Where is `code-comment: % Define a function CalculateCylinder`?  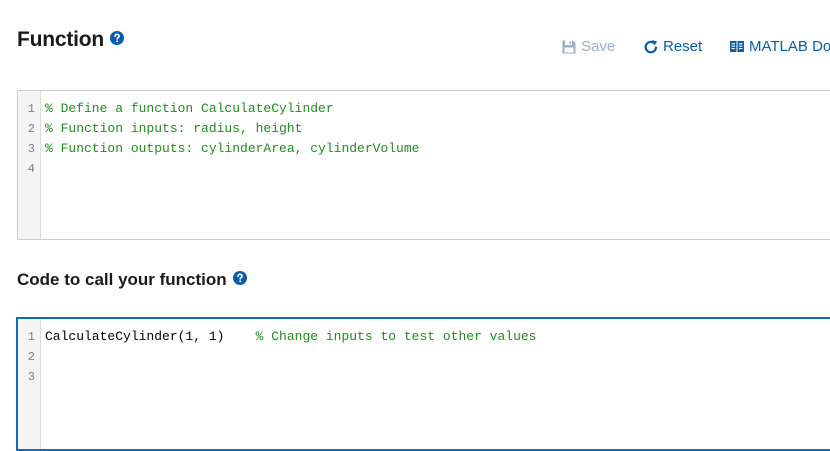 code-comment: % Define a function CalculateCylinder is located at coordinates (189, 108).